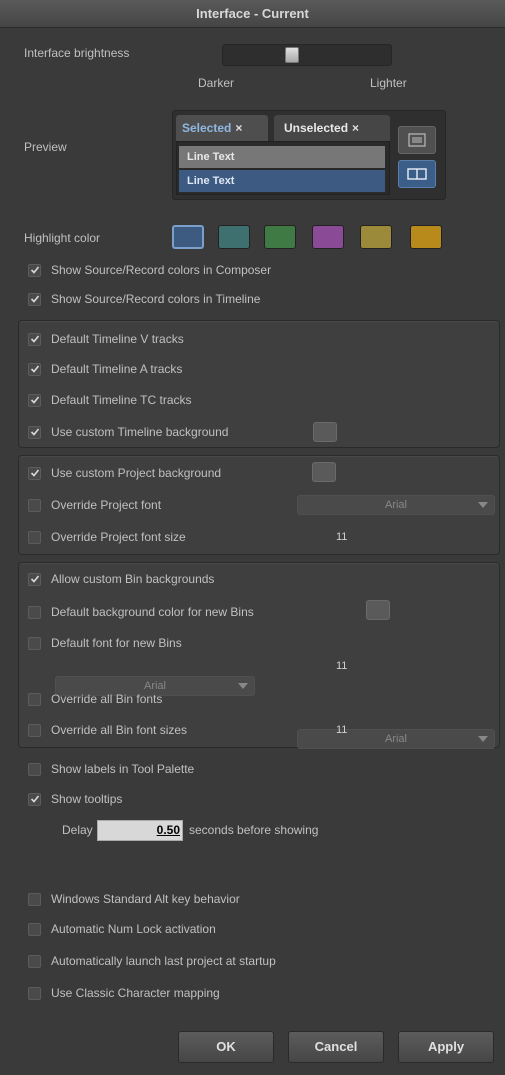 This screenshot has width=505, height=1075. Describe the element at coordinates (226, 1047) in the screenshot. I see `ok-button: OK` at that location.